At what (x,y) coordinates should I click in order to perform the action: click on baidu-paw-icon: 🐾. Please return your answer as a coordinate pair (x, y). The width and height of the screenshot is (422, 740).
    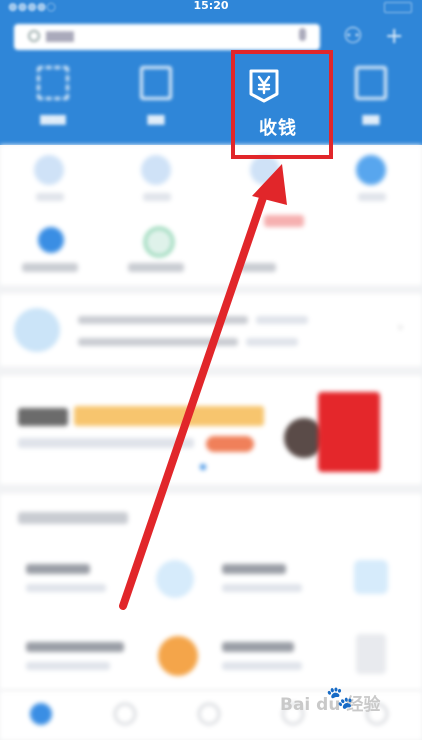
    Looking at the image, I should click on (340, 698).